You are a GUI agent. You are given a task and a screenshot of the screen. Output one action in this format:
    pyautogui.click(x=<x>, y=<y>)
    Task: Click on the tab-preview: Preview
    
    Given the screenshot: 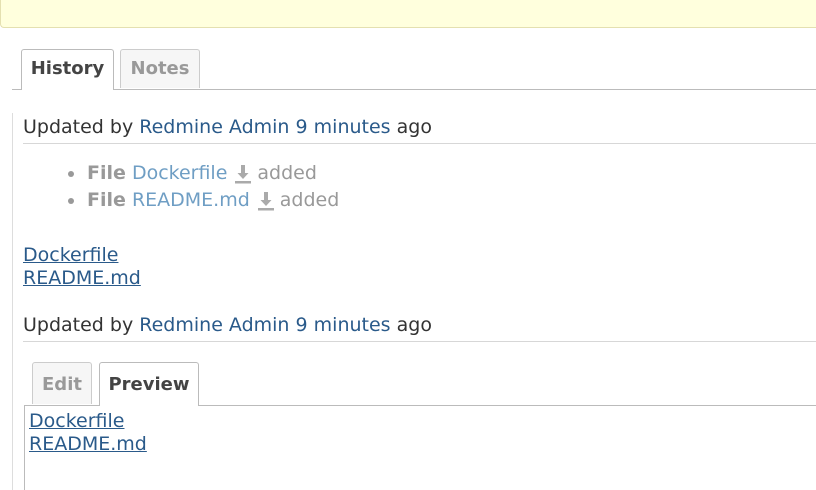 What is the action you would take?
    pyautogui.click(x=149, y=384)
    